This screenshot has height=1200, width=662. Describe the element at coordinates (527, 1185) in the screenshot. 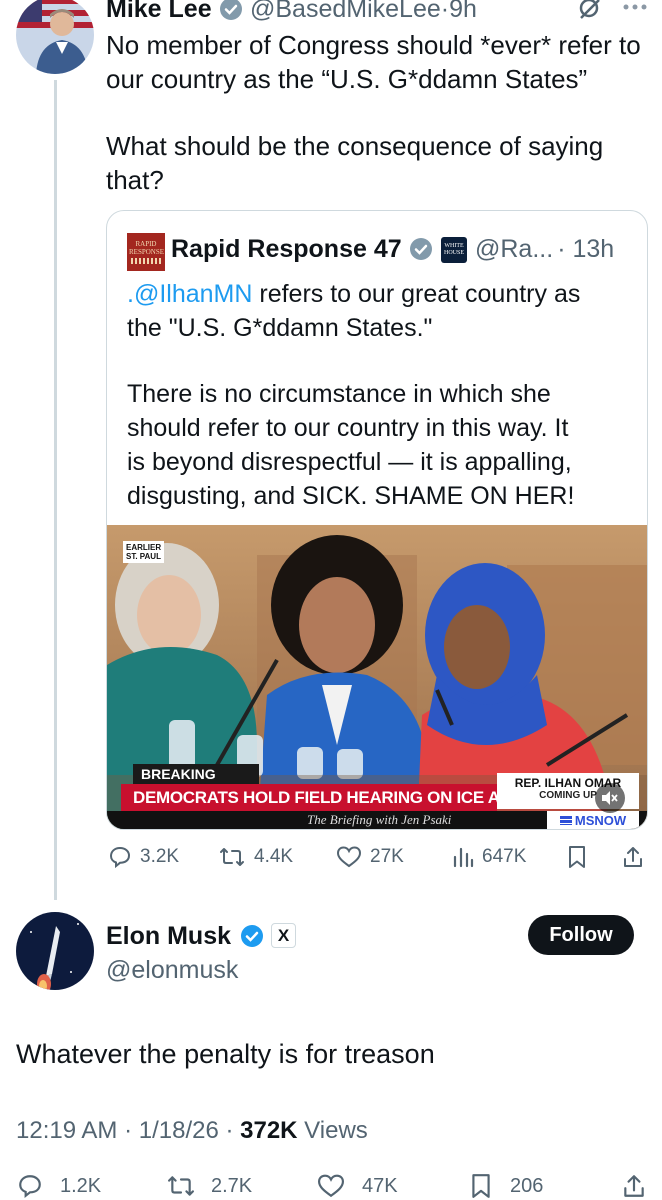

I see `bookmark-count: 206` at that location.